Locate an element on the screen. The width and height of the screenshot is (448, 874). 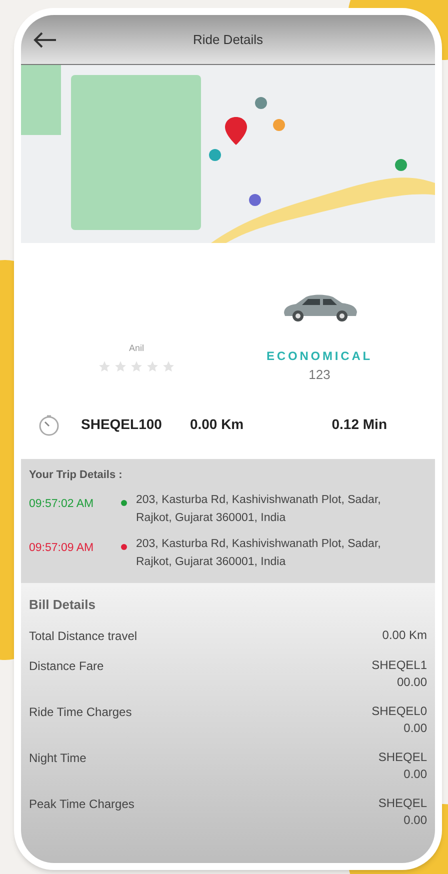
bill-label: Total Distance travel is located at coordinates (83, 636).